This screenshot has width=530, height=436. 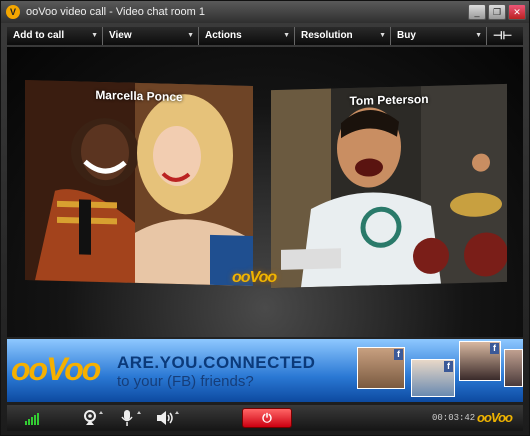 I want to click on microphone-button, so click(x=131, y=418).